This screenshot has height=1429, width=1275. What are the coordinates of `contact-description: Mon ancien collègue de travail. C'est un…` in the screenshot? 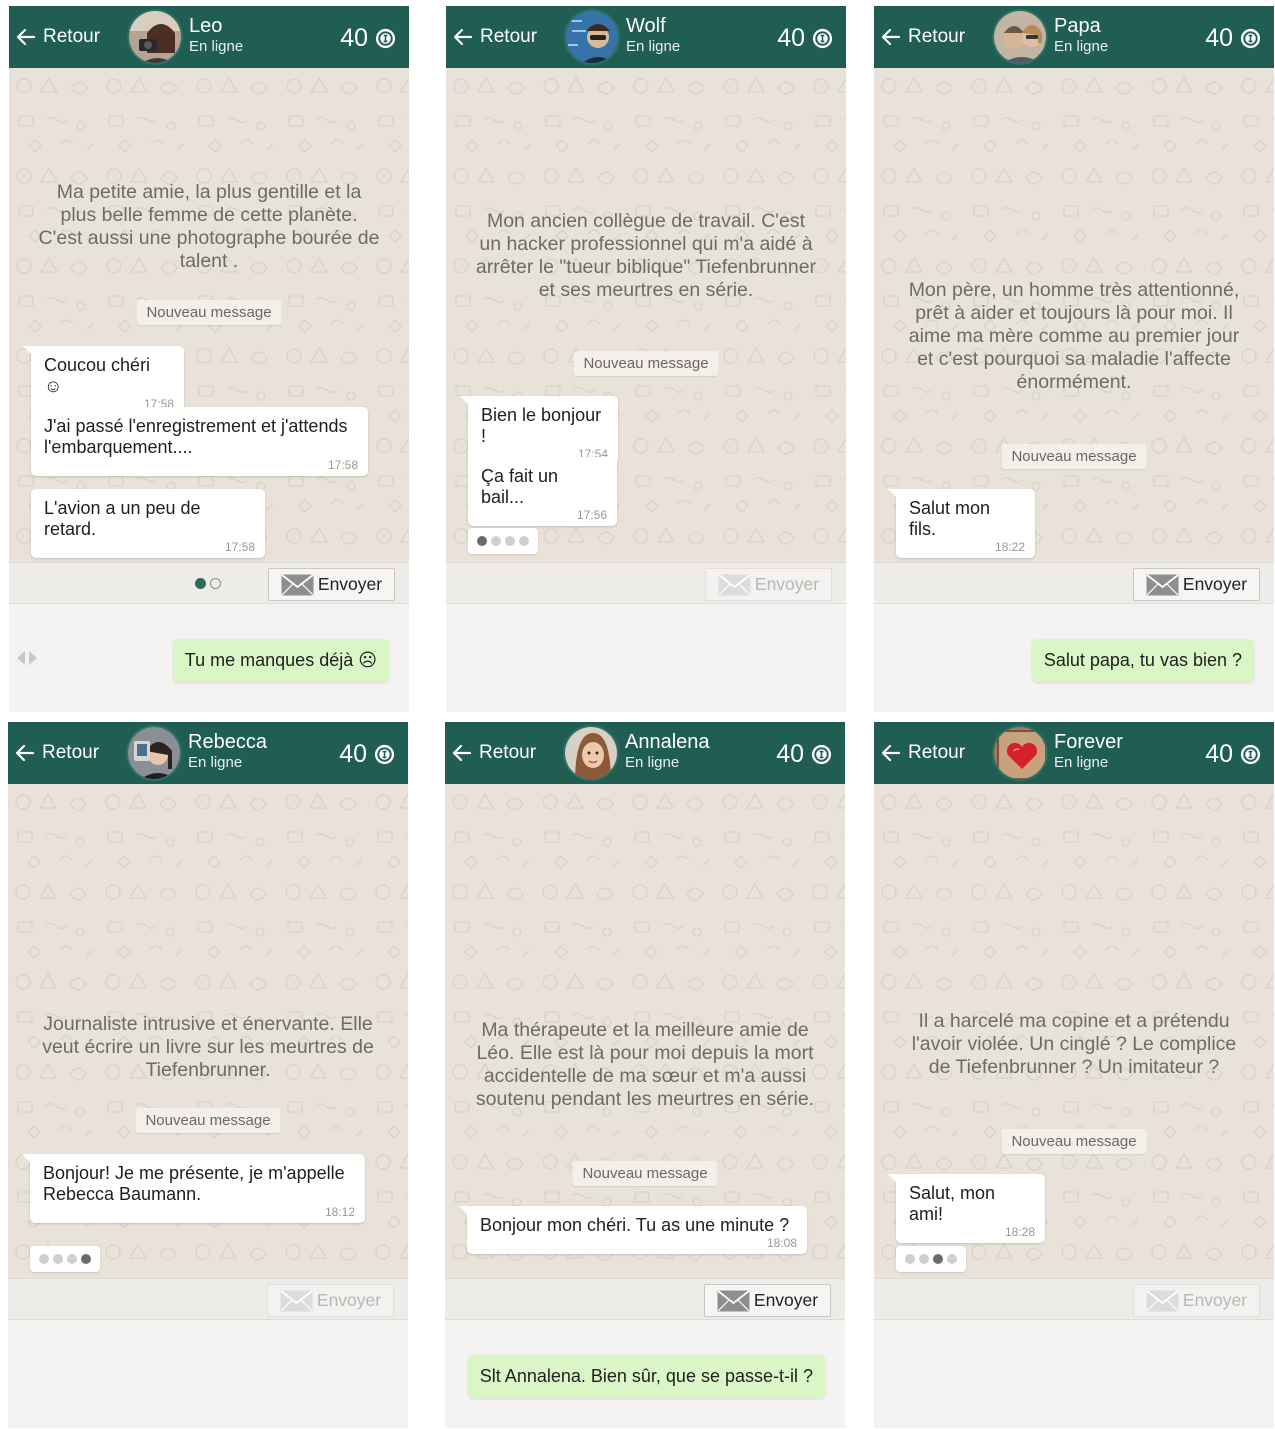 It's located at (646, 255).